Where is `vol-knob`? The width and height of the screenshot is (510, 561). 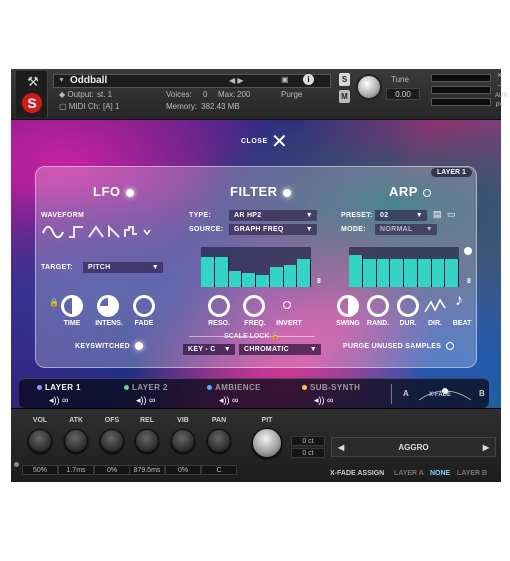
vol-knob is located at coordinates (40, 441).